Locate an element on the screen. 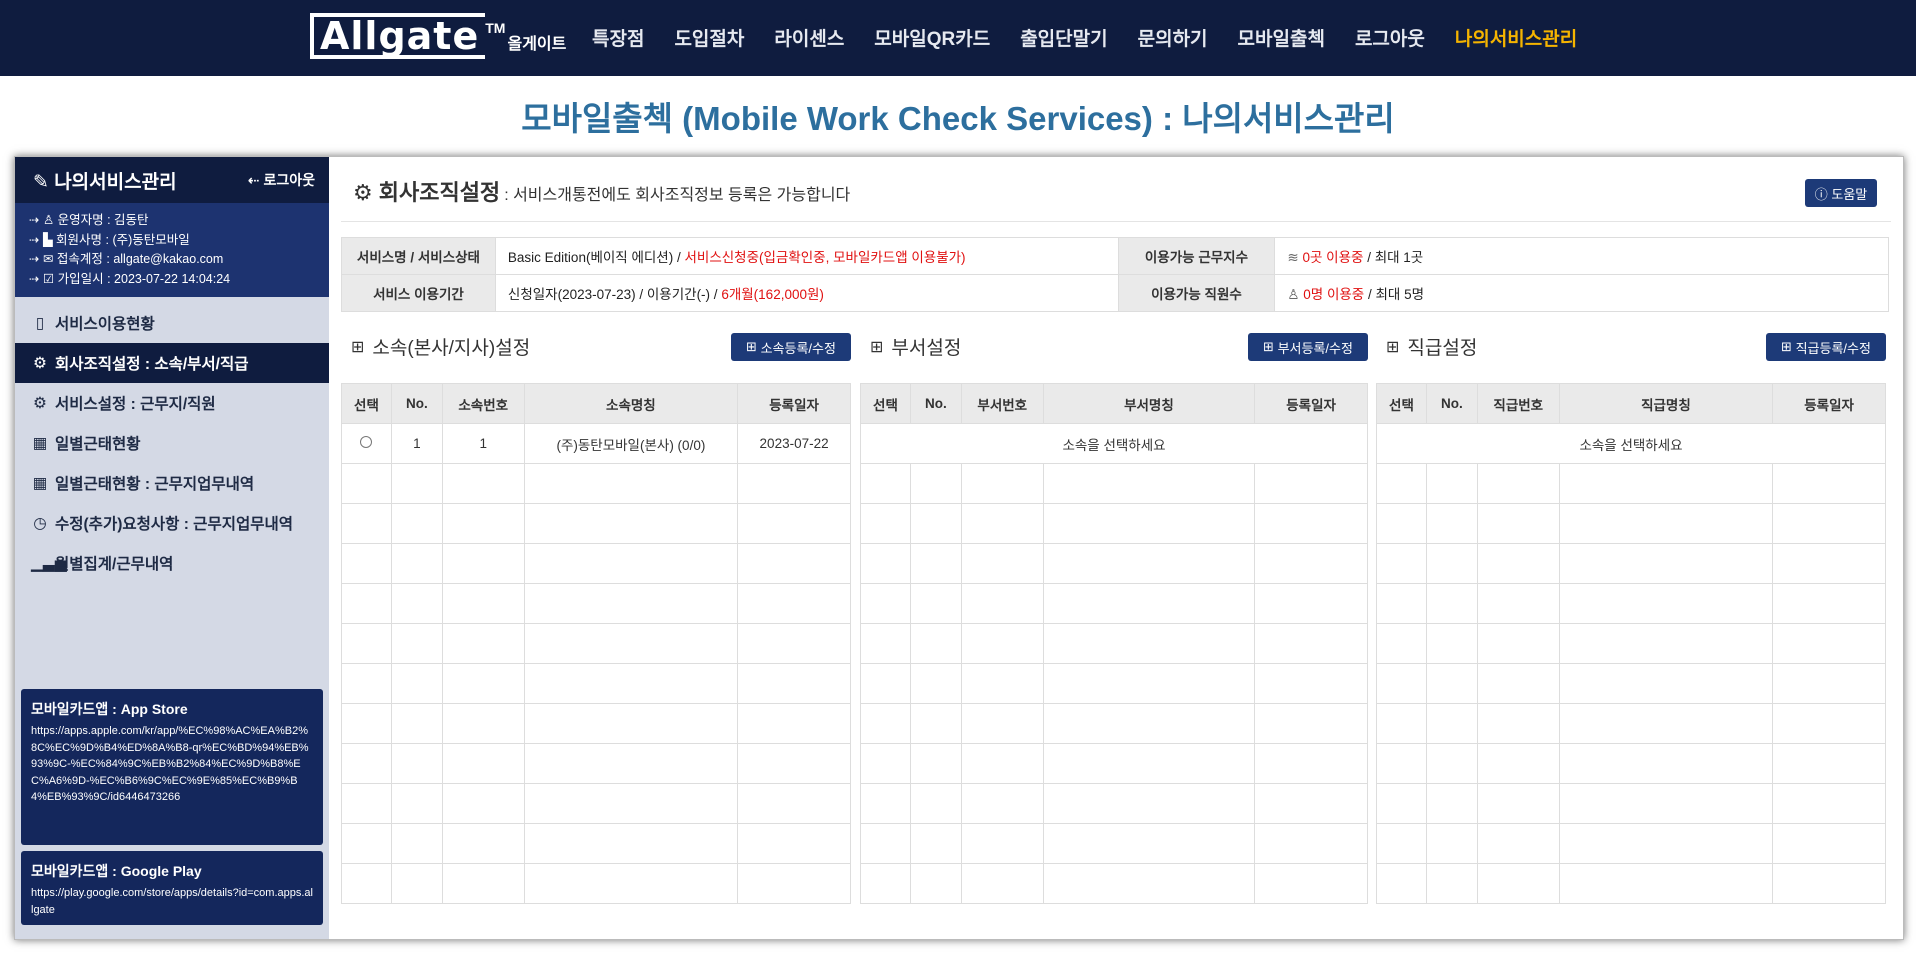 The image size is (1916, 955). sidebar-logout-button: ⇠ 로그아웃 is located at coordinates (281, 180).